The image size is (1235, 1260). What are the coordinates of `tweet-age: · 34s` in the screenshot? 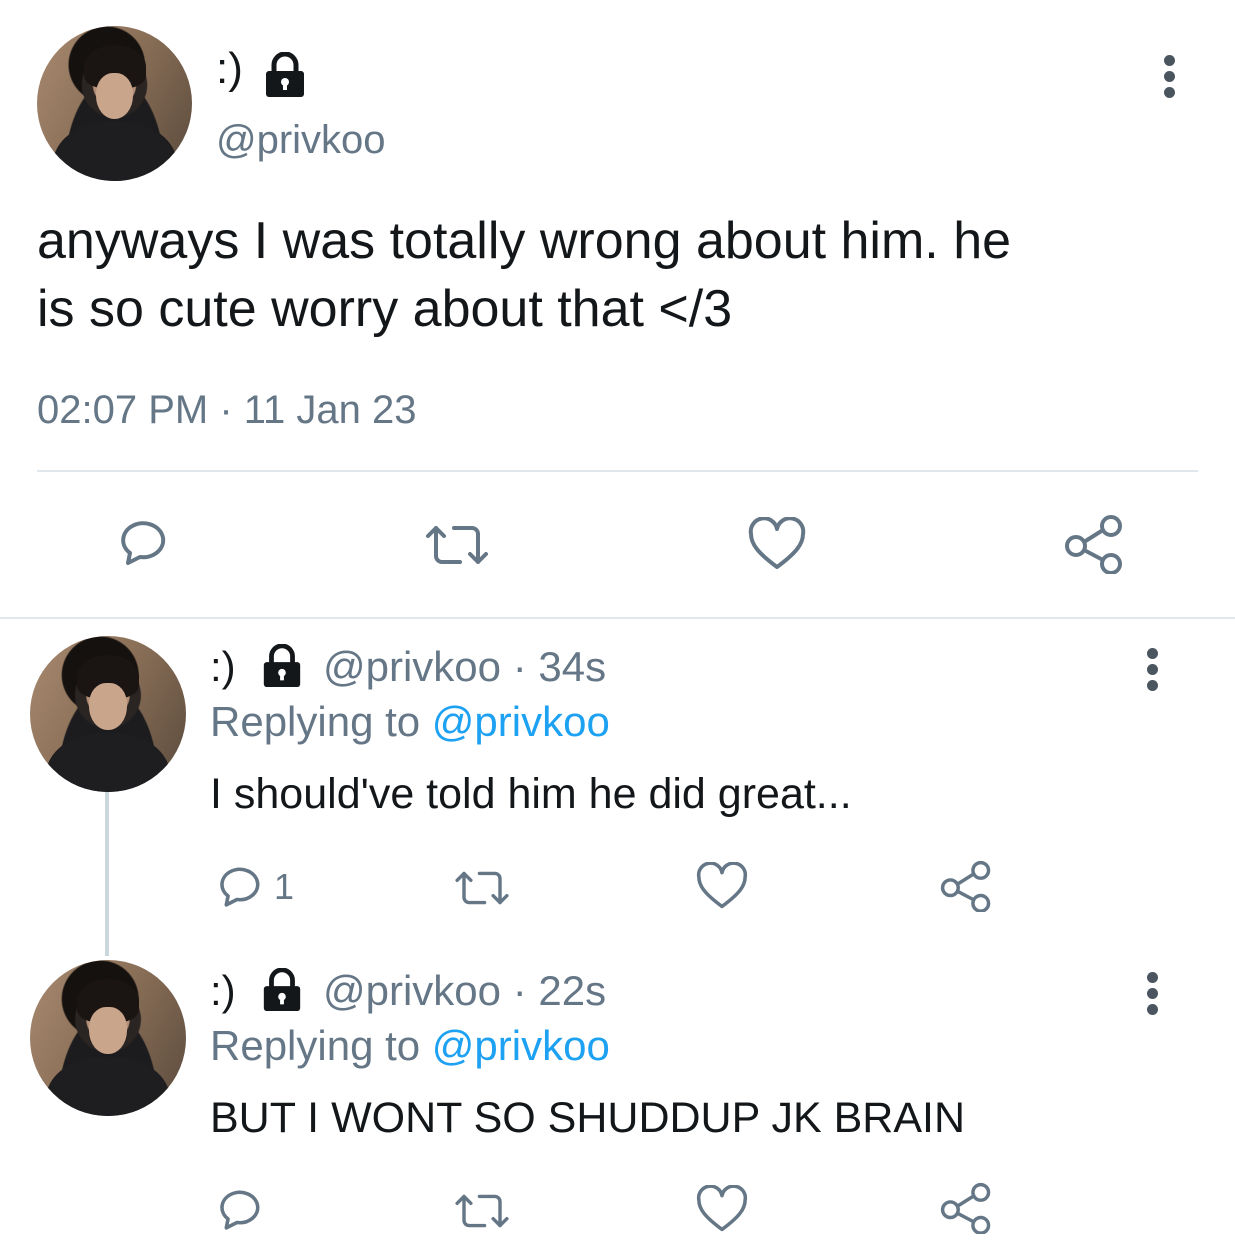 It's located at (559, 666).